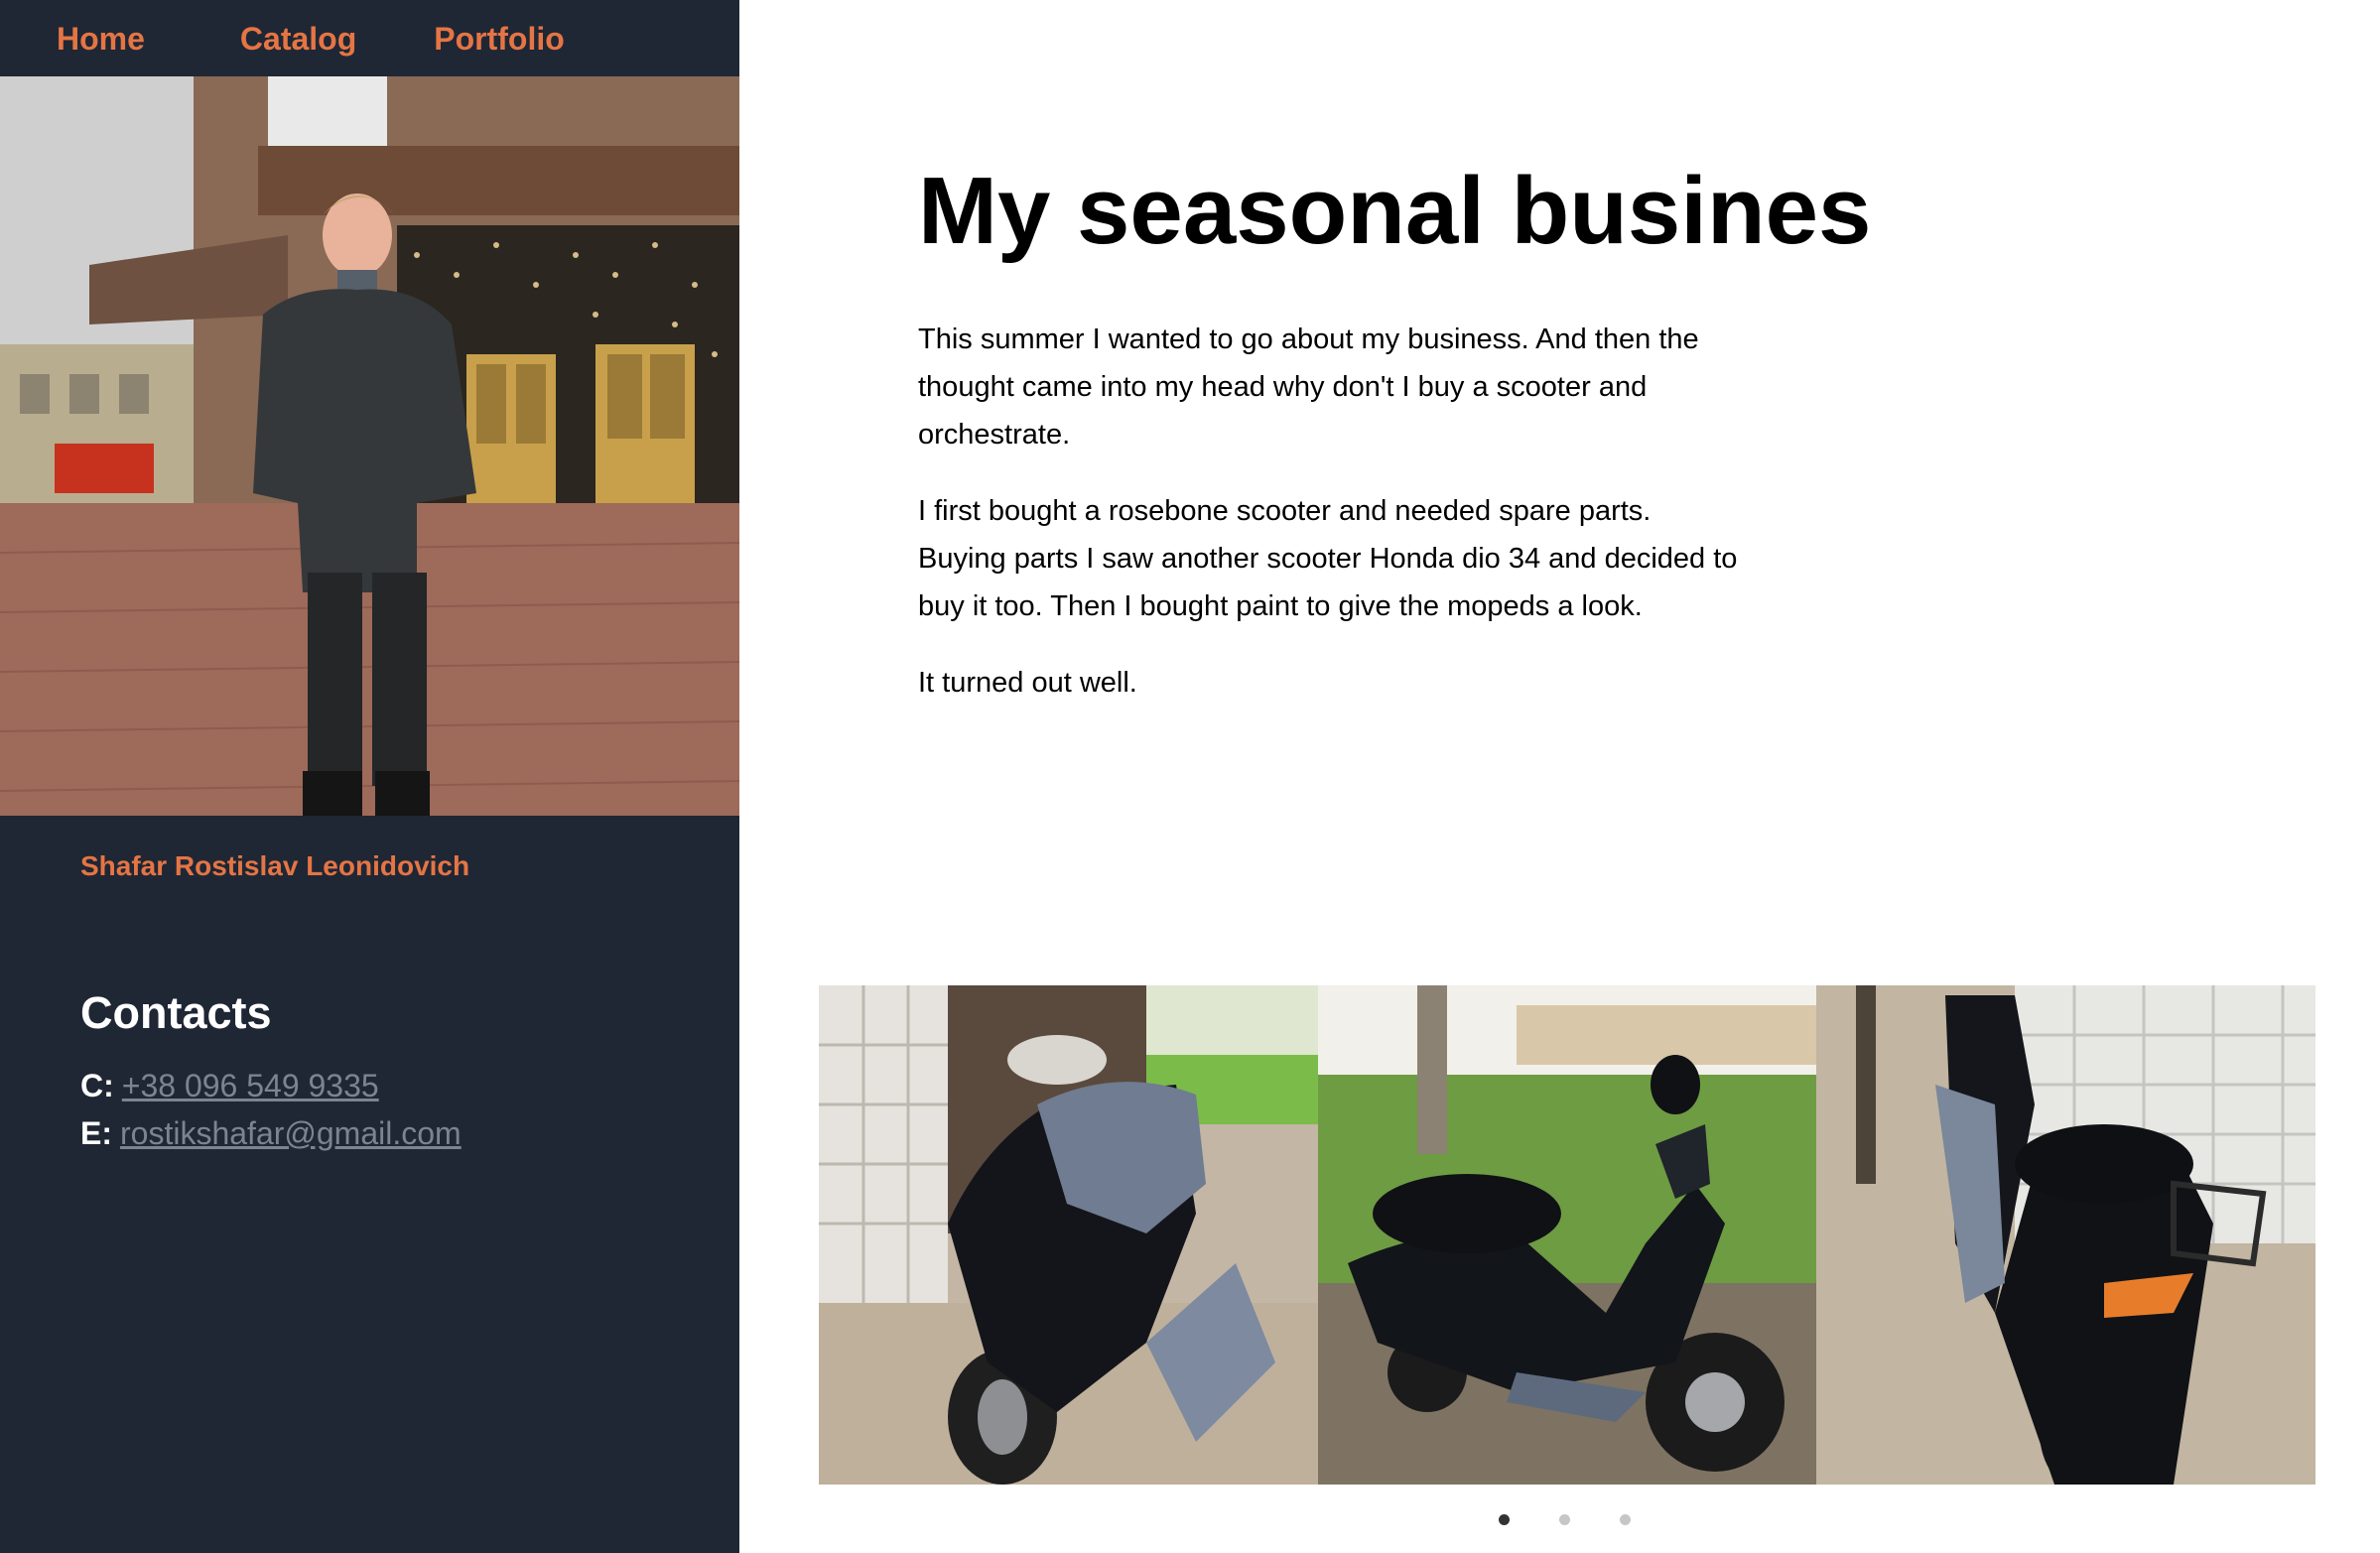  I want to click on scooter-photo-side-icon, so click(1567, 1235).